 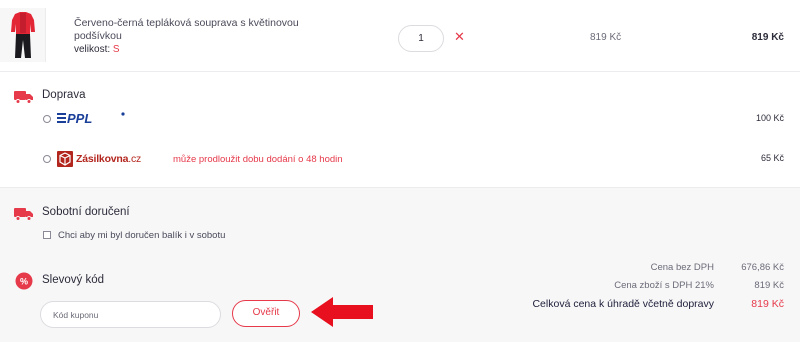 What do you see at coordinates (606, 37) in the screenshot?
I see `unit-price: 819 Kč` at bounding box center [606, 37].